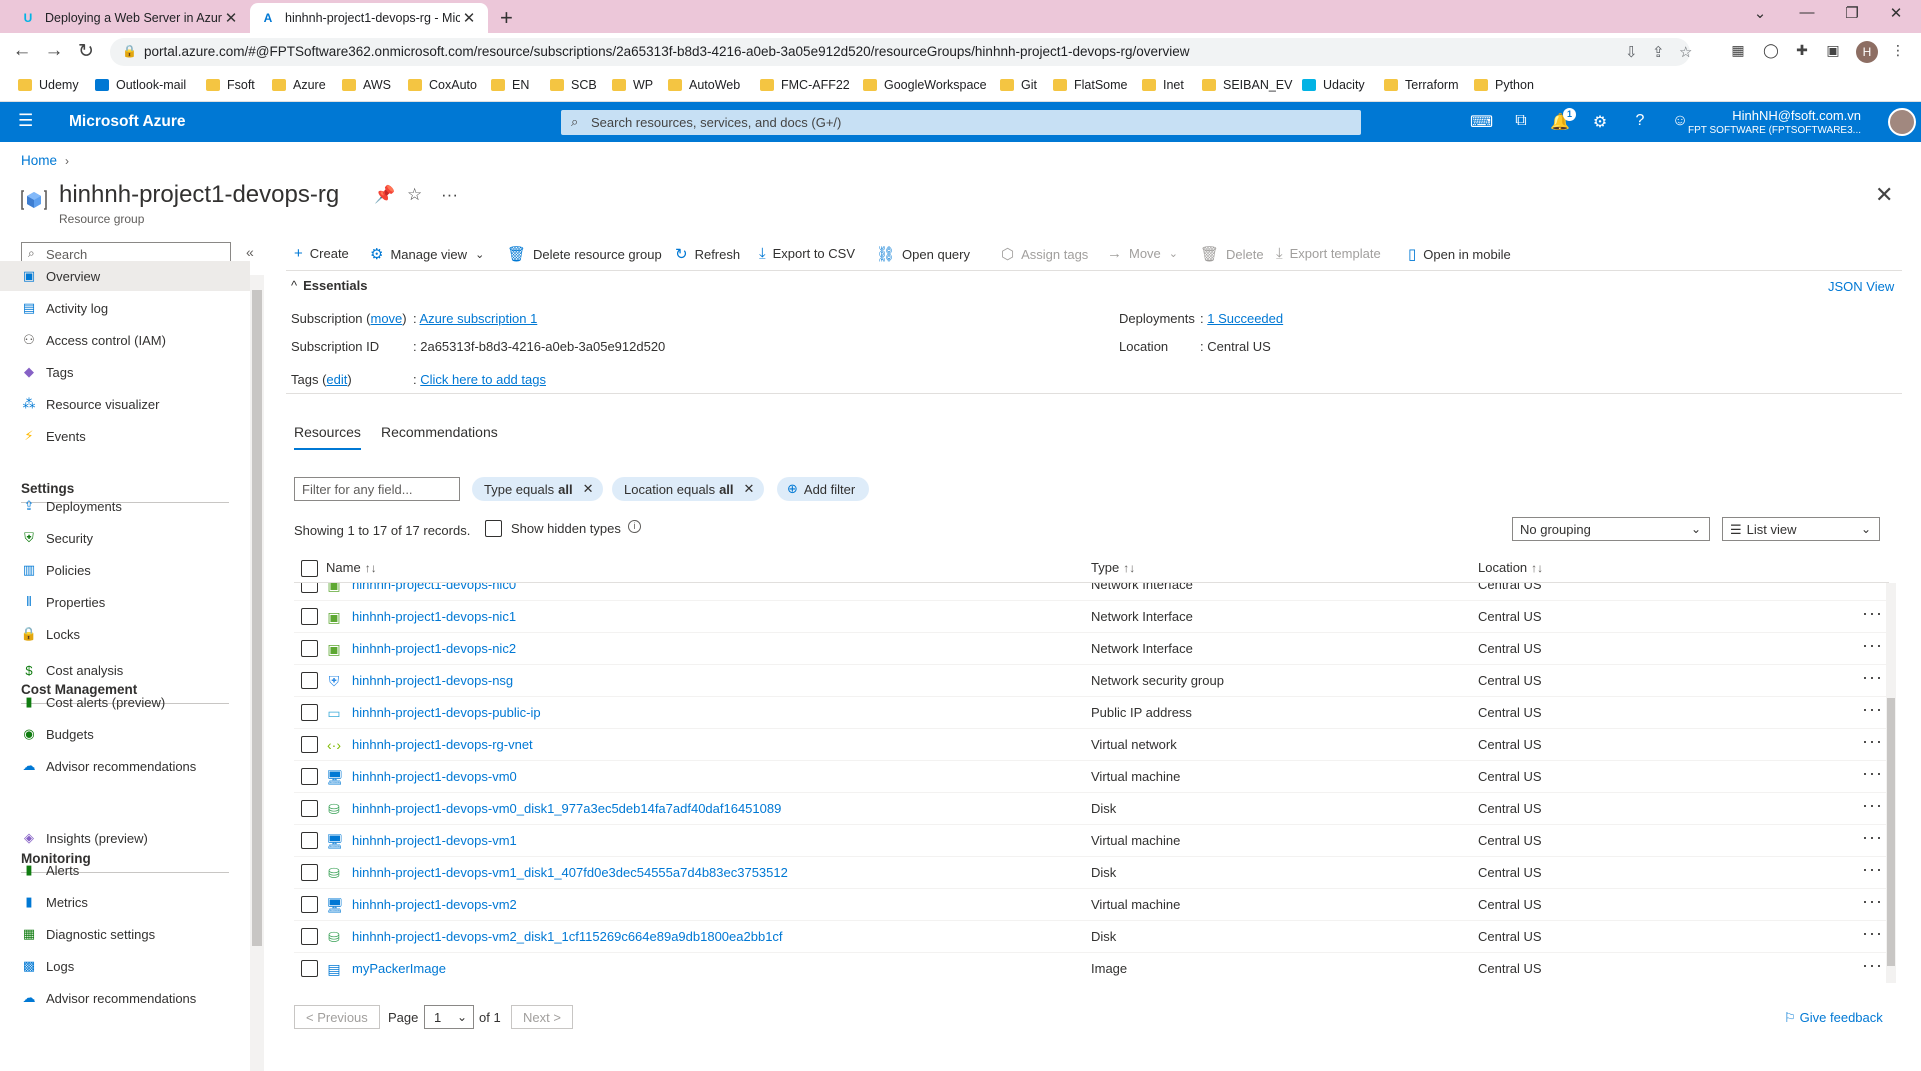  I want to click on remove-filter-icon: ✕, so click(749, 489).